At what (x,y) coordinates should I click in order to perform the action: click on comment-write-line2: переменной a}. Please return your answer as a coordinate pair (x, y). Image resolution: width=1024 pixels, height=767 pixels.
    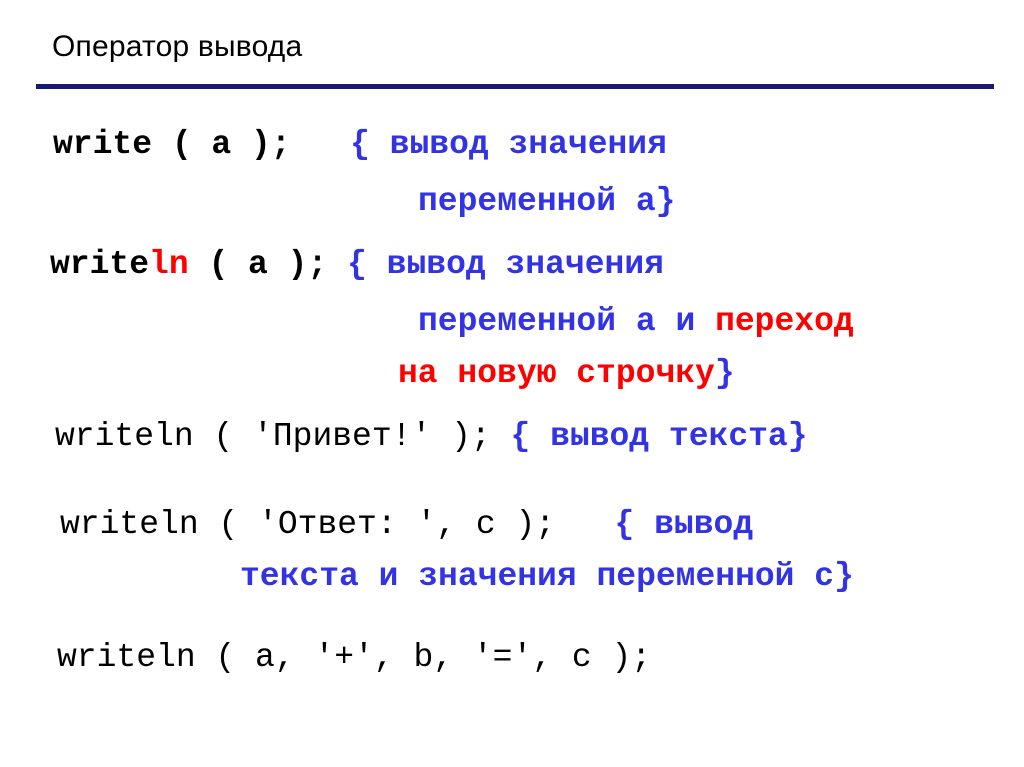
    Looking at the image, I should click on (547, 201).